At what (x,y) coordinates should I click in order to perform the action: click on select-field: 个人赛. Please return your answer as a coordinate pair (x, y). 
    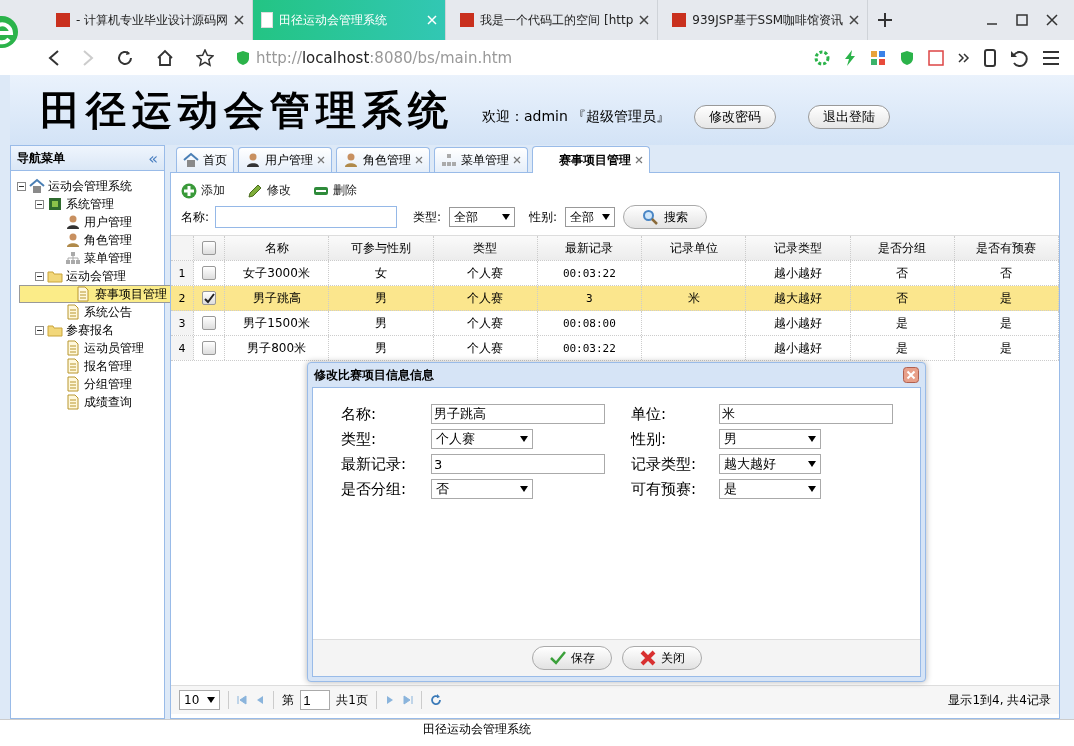
    Looking at the image, I should click on (482, 439).